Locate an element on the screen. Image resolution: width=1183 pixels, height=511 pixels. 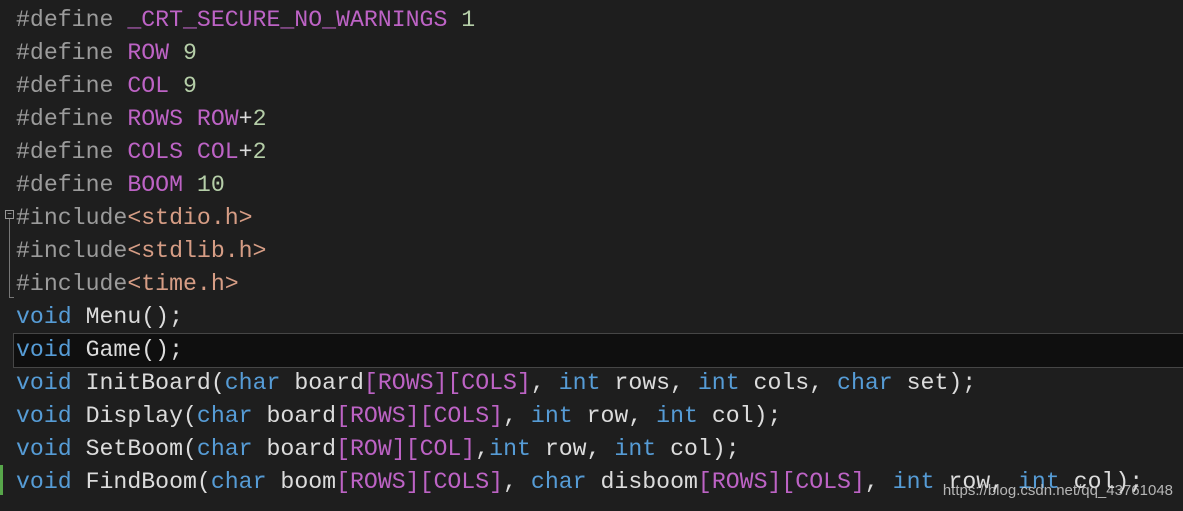
code-token: FindBoom( is located at coordinates (141, 482).